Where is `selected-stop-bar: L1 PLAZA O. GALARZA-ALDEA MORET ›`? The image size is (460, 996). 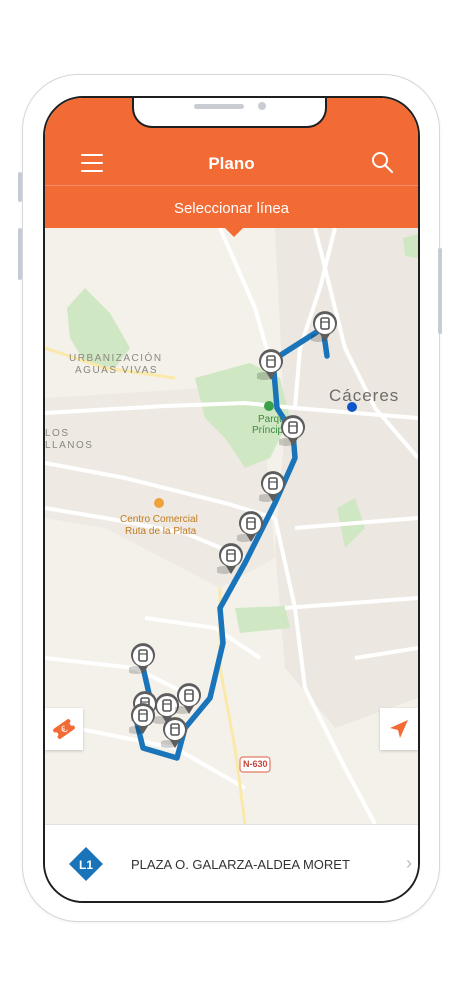 selected-stop-bar: L1 PLAZA O. GALARZA-ALDEA MORET › is located at coordinates (231, 862).